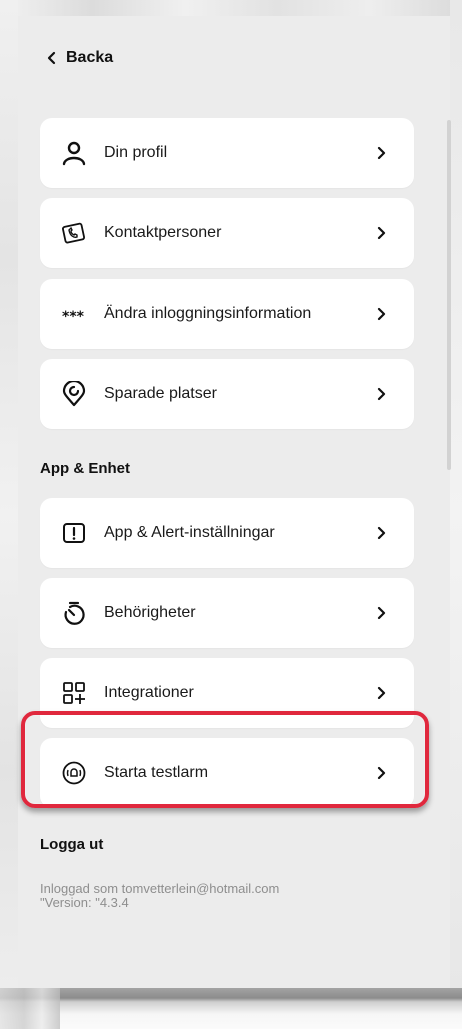 The width and height of the screenshot is (462, 1029). I want to click on person-icon, so click(74, 153).